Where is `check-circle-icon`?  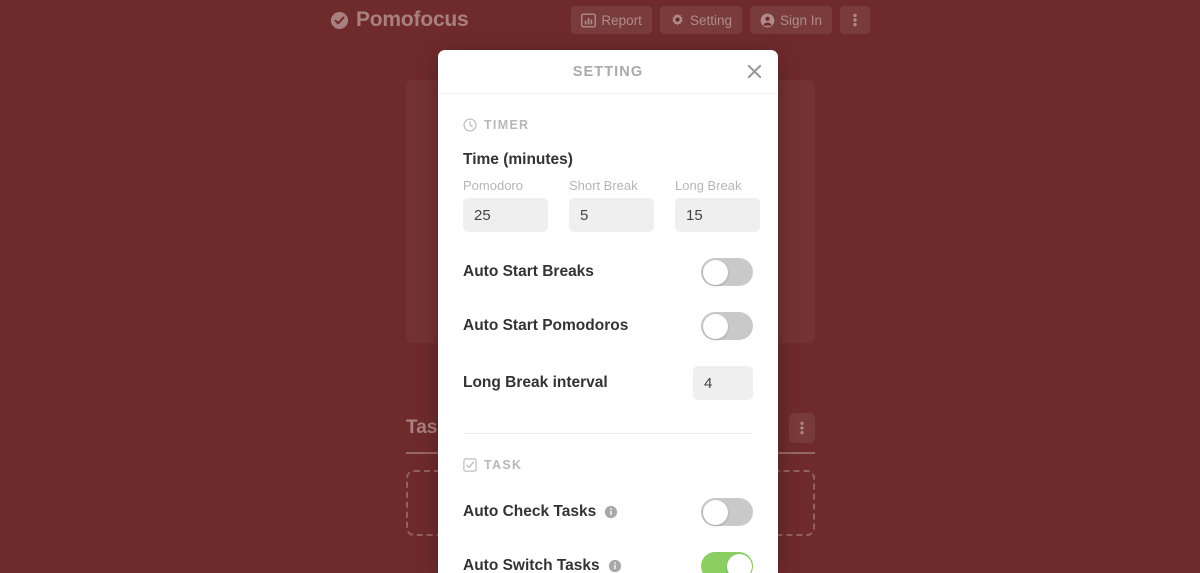
check-circle-icon is located at coordinates (339, 20).